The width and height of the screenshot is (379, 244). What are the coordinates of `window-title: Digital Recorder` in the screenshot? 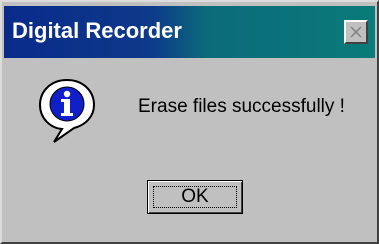 It's located at (97, 30).